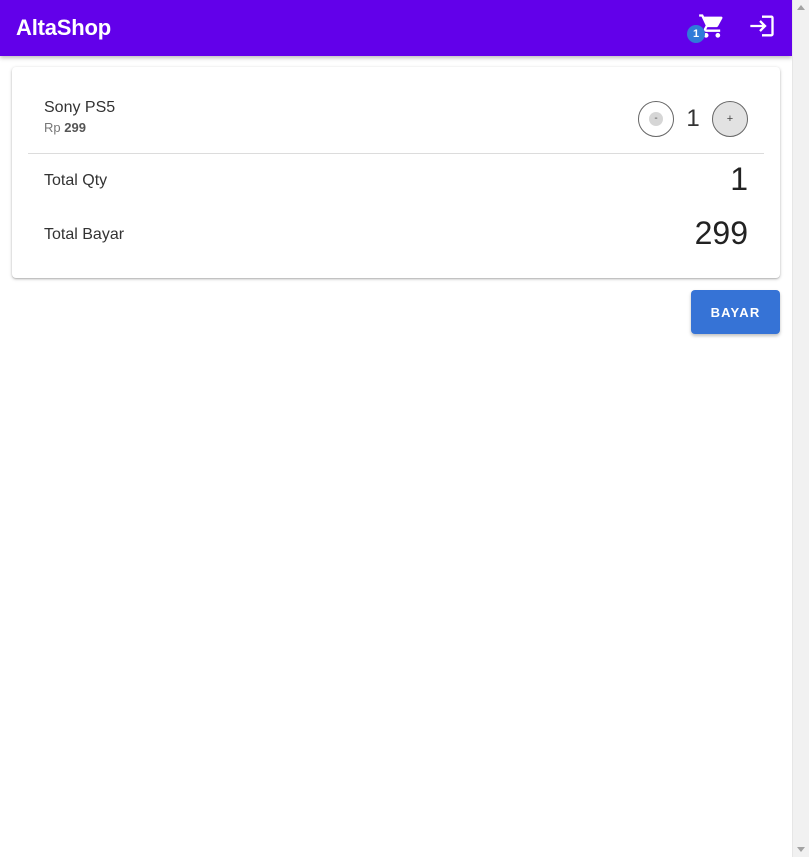 This screenshot has height=857, width=809. Describe the element at coordinates (396, 181) in the screenshot. I see `total-qty-row: Total Qty 1` at that location.